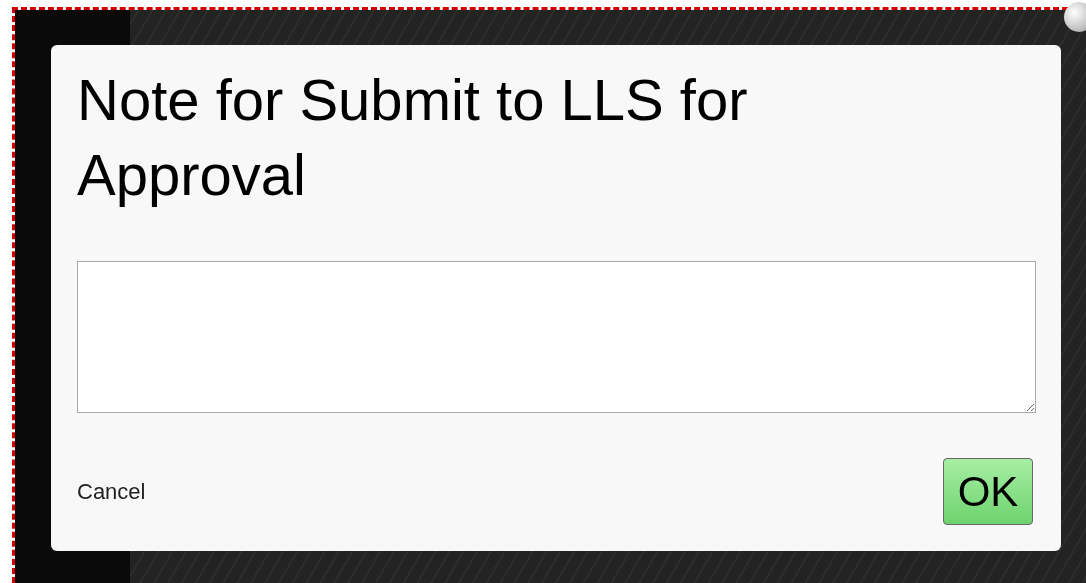 Image resolution: width=1086 pixels, height=583 pixels. What do you see at coordinates (988, 491) in the screenshot?
I see `ok-button: OK` at bounding box center [988, 491].